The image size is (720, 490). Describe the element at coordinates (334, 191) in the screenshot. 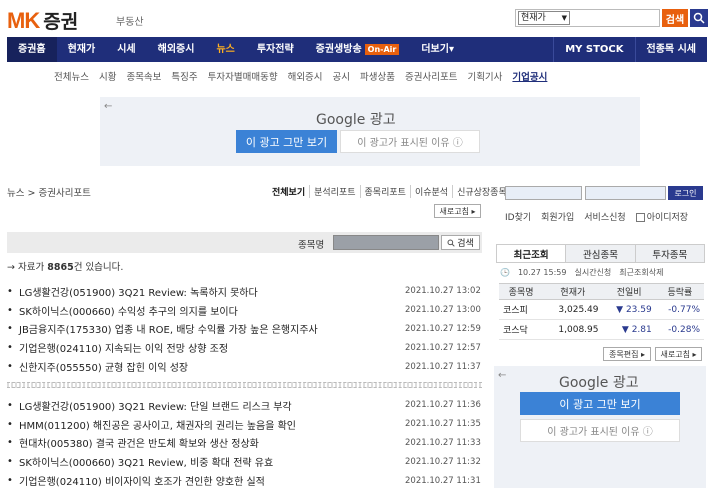

I see `tab-analysis: 분석리포트` at that location.